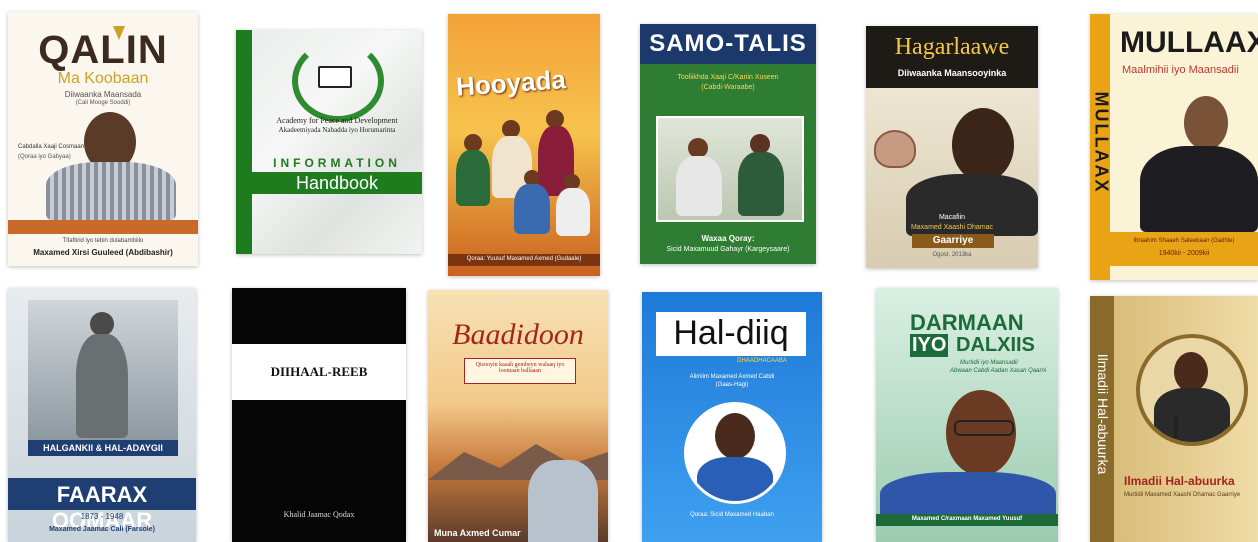  I want to click on samo-by: Waxaa Qoray:, so click(728, 238).